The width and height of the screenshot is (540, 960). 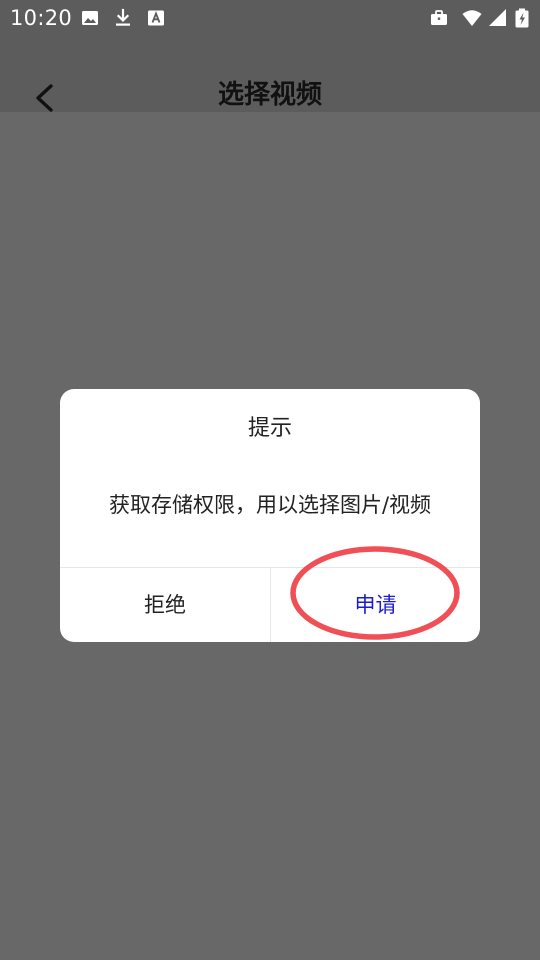 I want to click on dialog-title: 提示, so click(x=269, y=428).